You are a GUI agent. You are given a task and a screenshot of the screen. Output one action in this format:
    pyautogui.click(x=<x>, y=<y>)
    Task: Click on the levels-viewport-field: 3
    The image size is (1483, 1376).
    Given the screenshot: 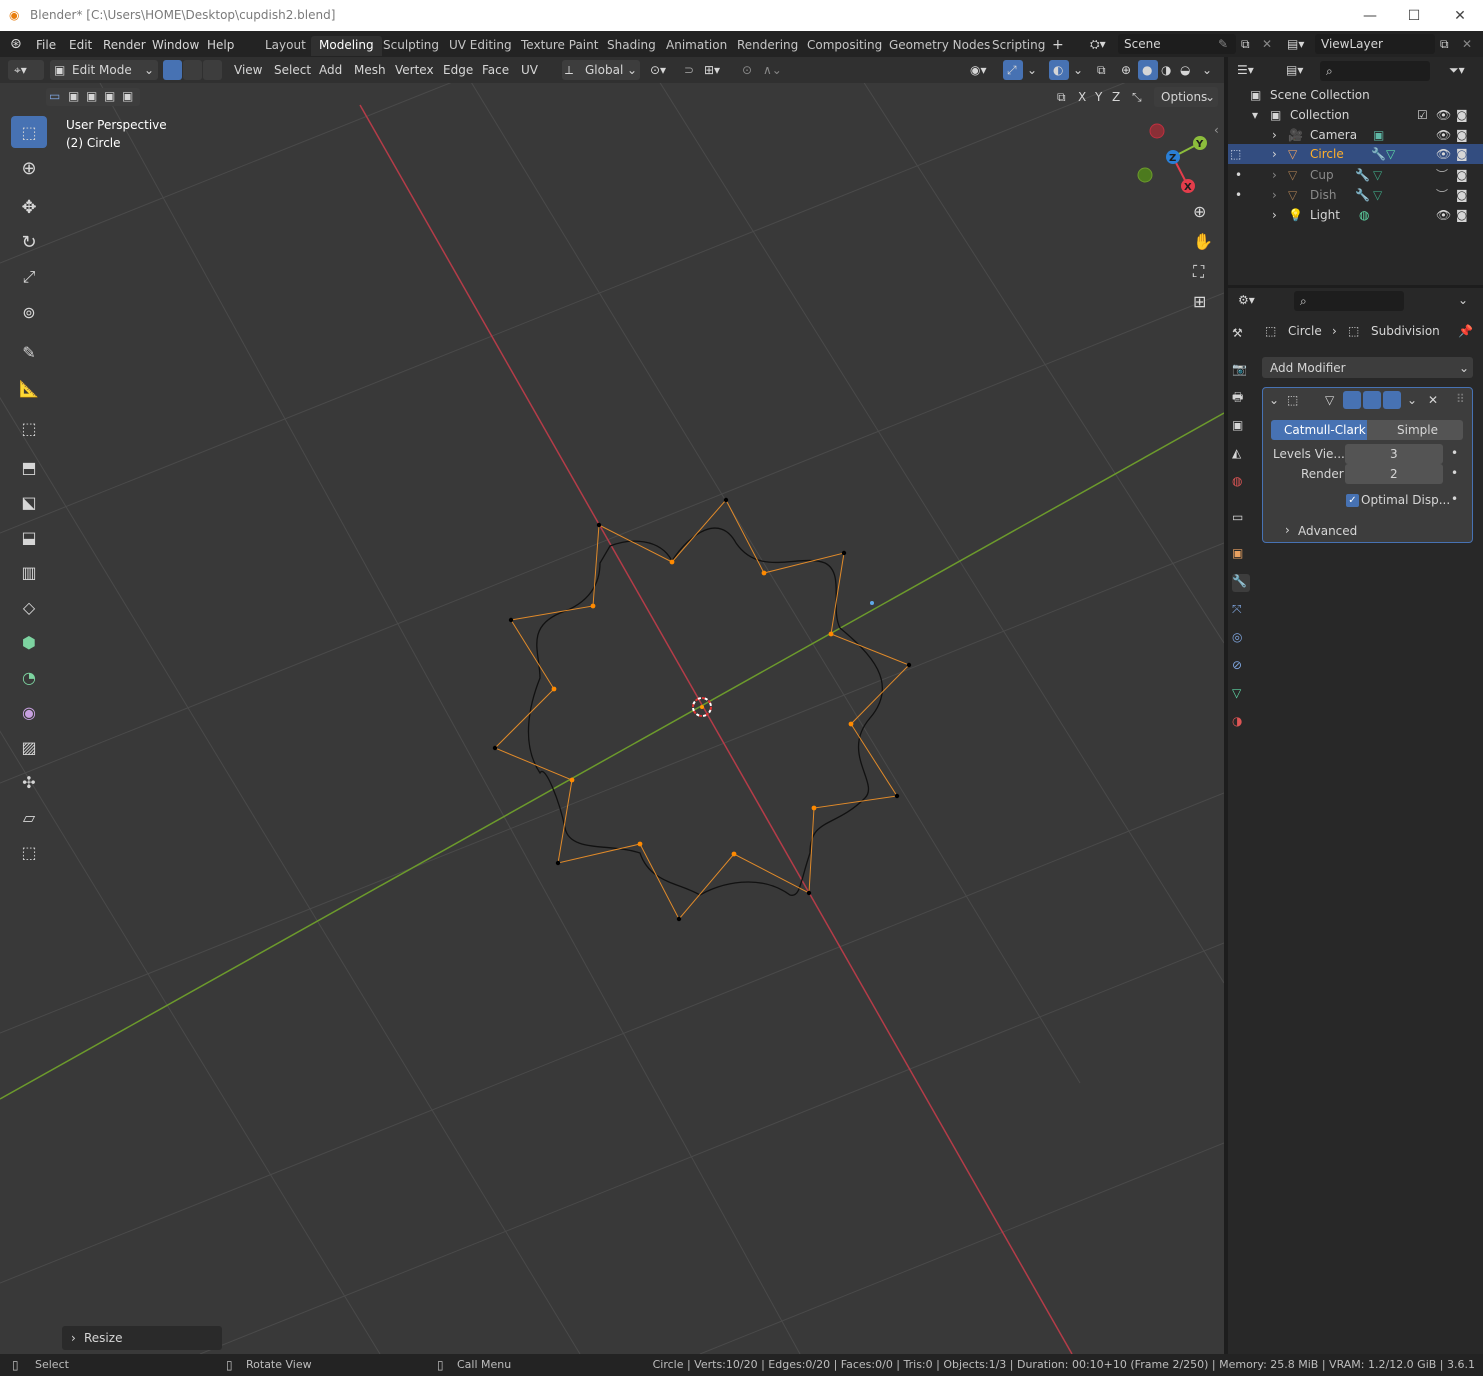 What is the action you would take?
    pyautogui.click(x=1394, y=454)
    